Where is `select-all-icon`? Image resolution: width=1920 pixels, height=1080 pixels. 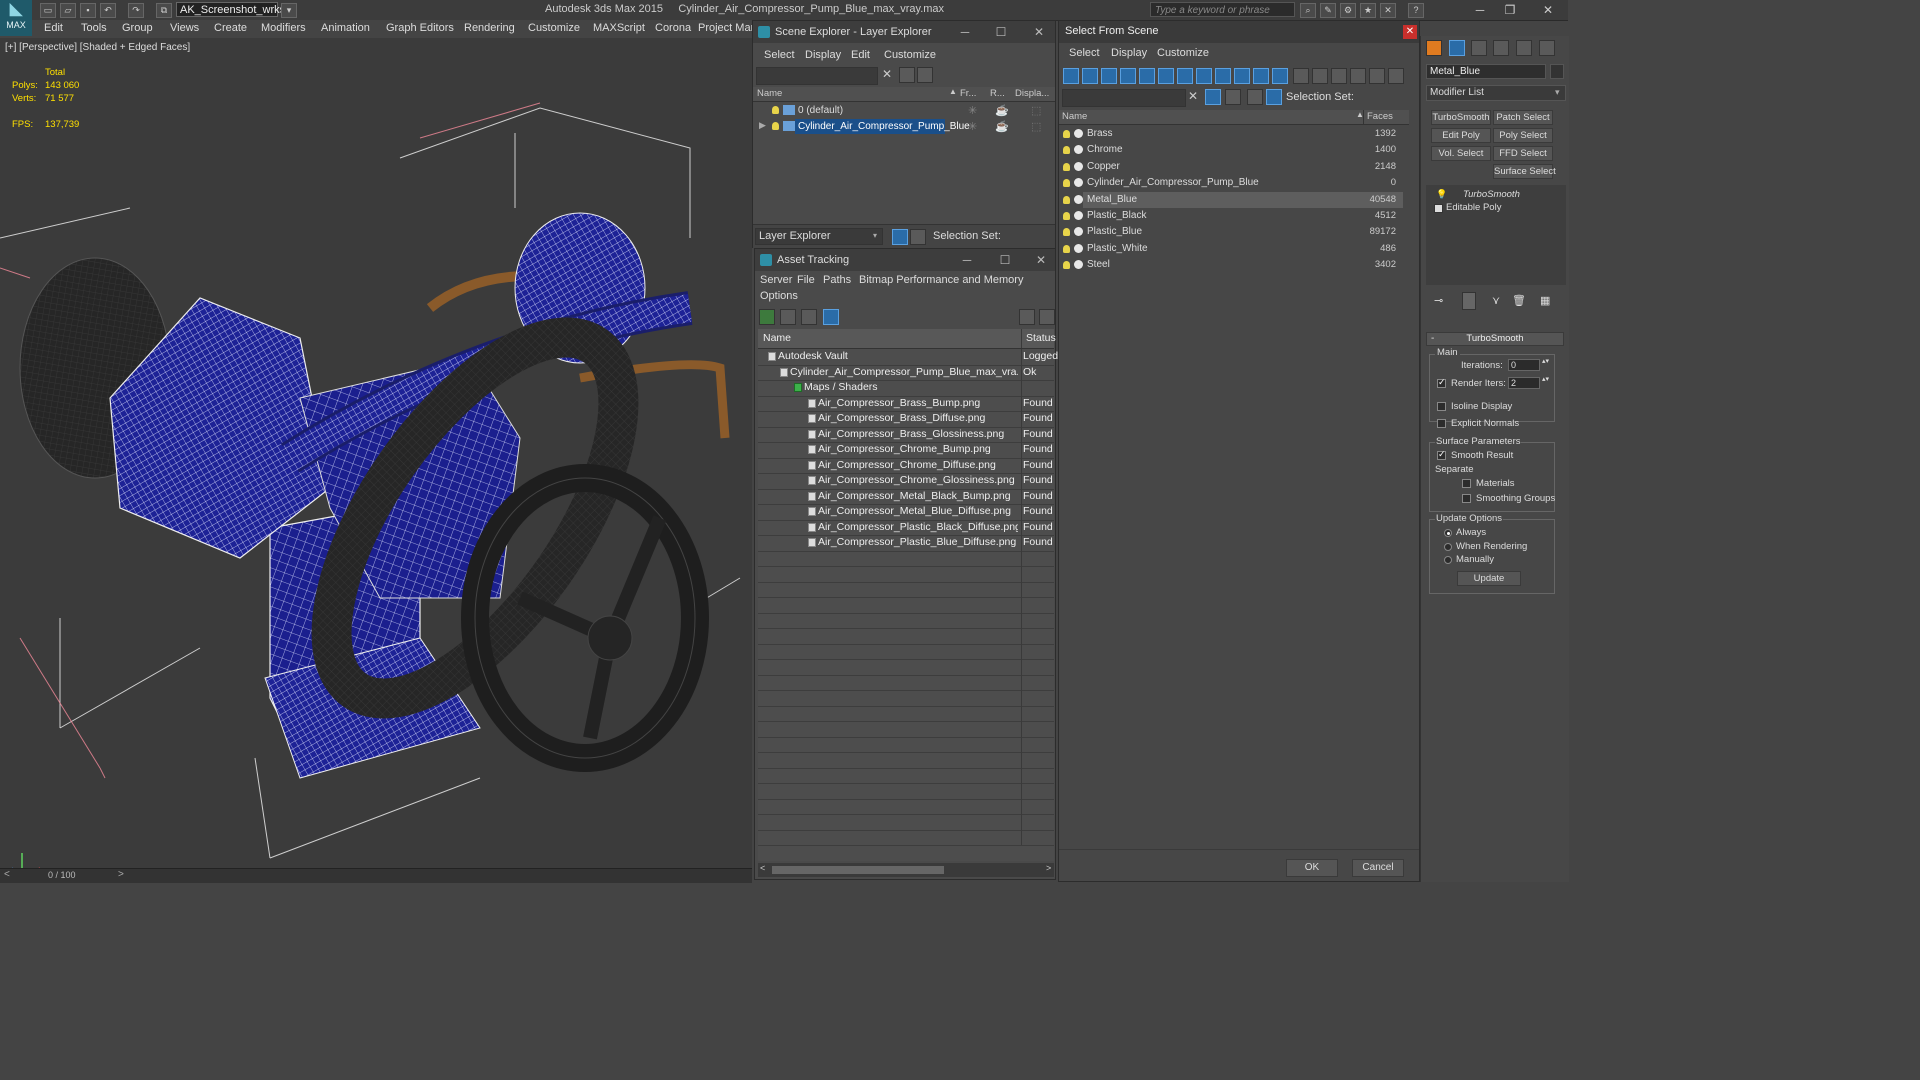
select-all-icon is located at coordinates (1301, 76).